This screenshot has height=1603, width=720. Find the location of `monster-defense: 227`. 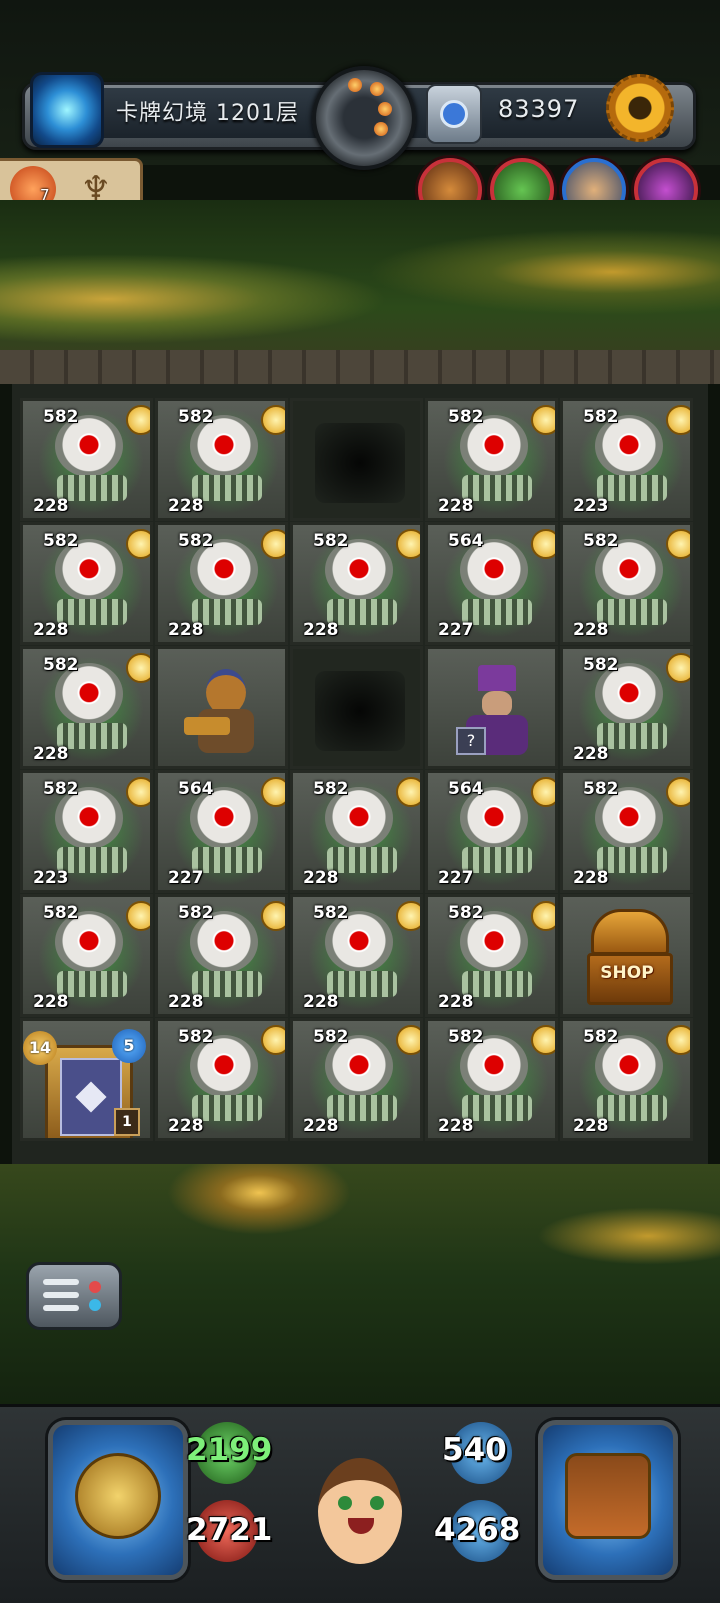

monster-defense: 227 is located at coordinates (452, 629).